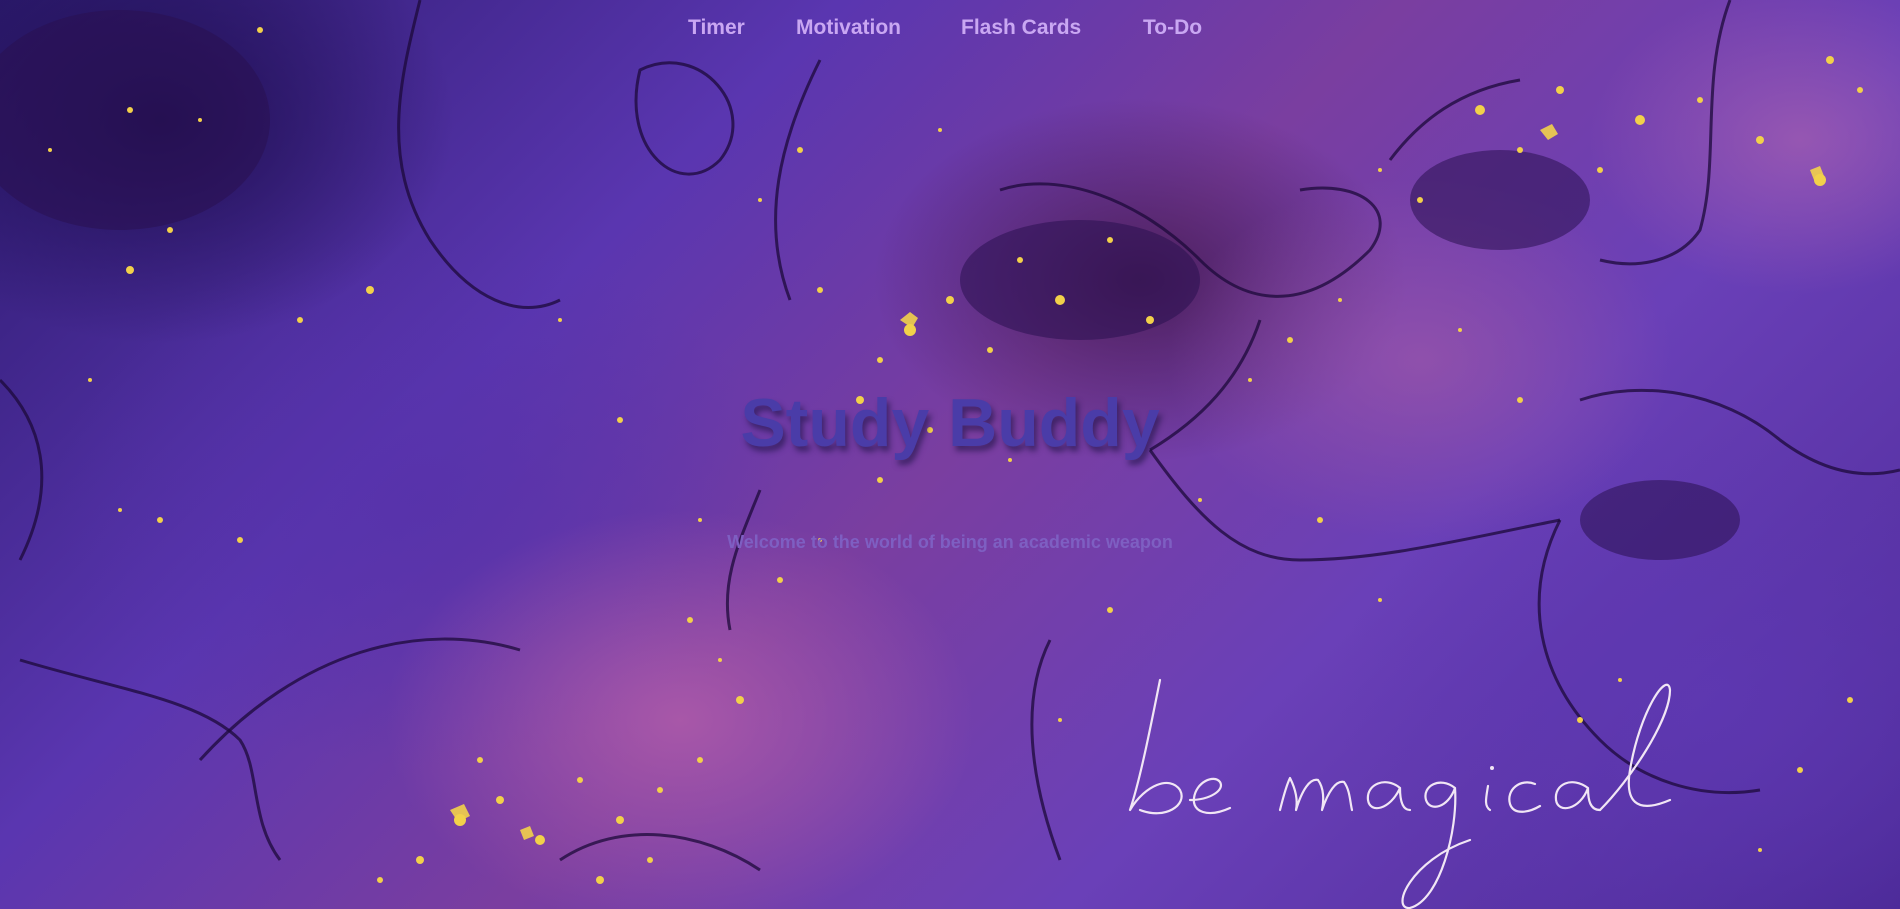  Describe the element at coordinates (950, 423) in the screenshot. I see `hero-title: Study Buddy` at that location.